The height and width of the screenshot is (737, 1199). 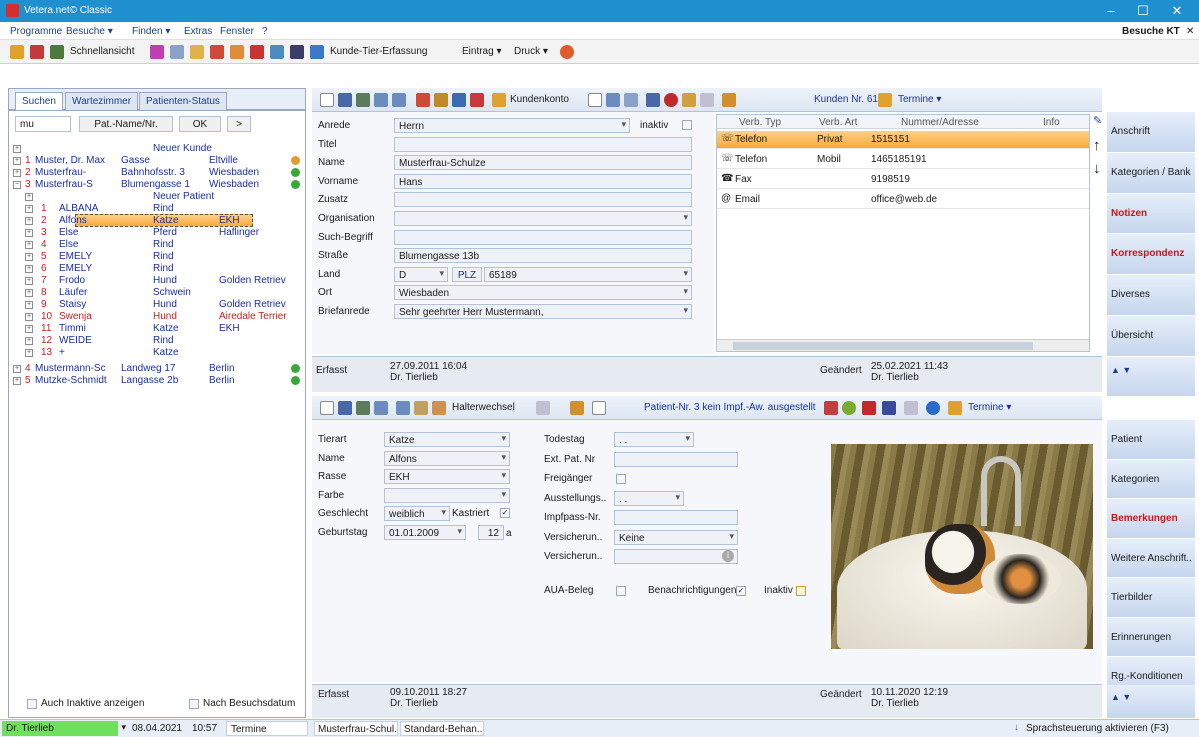 I want to click on tool-n-icon, so click(x=671, y=100).